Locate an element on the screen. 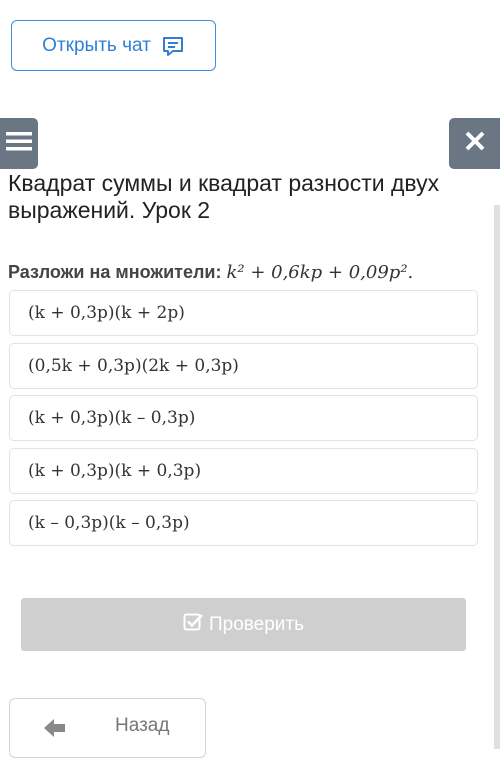 Image resolution: width=500 pixels, height=758 pixels. answer-option-1: (k + 0,3p)(k + 2p) is located at coordinates (243, 313).